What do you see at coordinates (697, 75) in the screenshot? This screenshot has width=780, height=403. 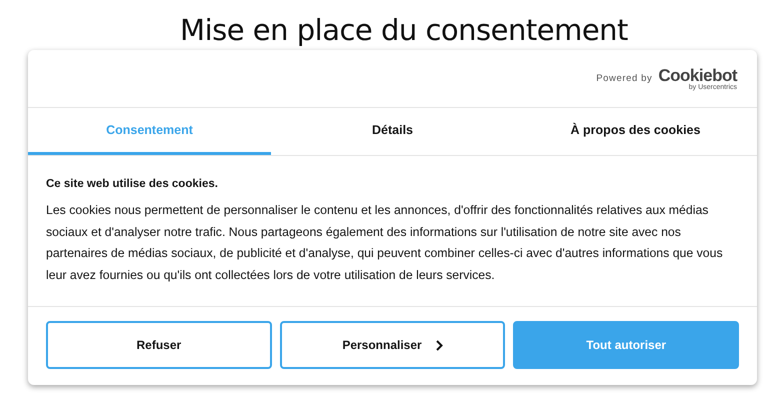 I see `logo-text: Cookiebot` at bounding box center [697, 75].